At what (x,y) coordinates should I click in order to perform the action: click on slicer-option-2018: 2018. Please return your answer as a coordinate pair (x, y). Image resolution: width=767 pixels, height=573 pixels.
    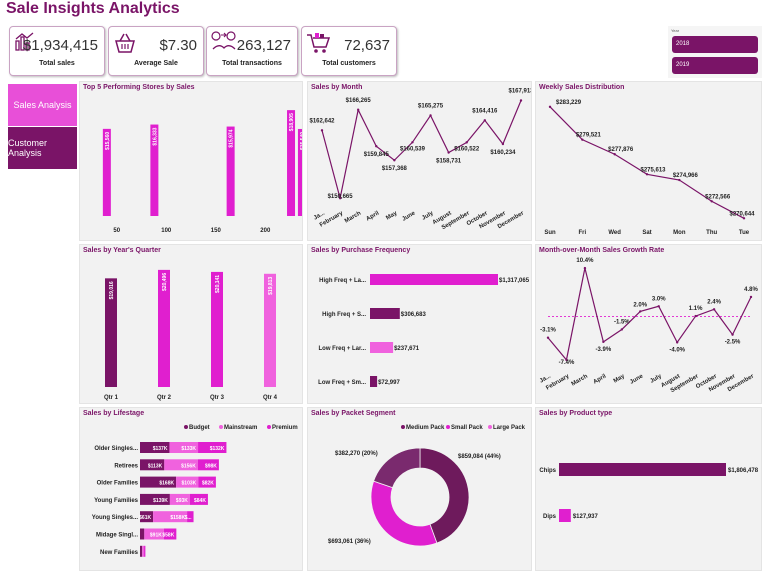
    Looking at the image, I should click on (715, 44).